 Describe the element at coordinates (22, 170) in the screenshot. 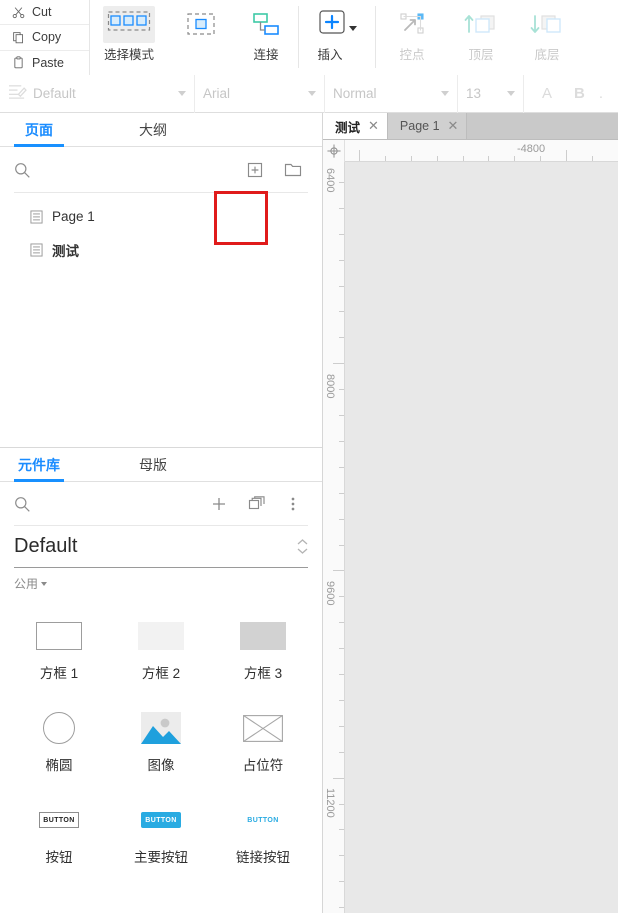

I see `search-icon` at that location.